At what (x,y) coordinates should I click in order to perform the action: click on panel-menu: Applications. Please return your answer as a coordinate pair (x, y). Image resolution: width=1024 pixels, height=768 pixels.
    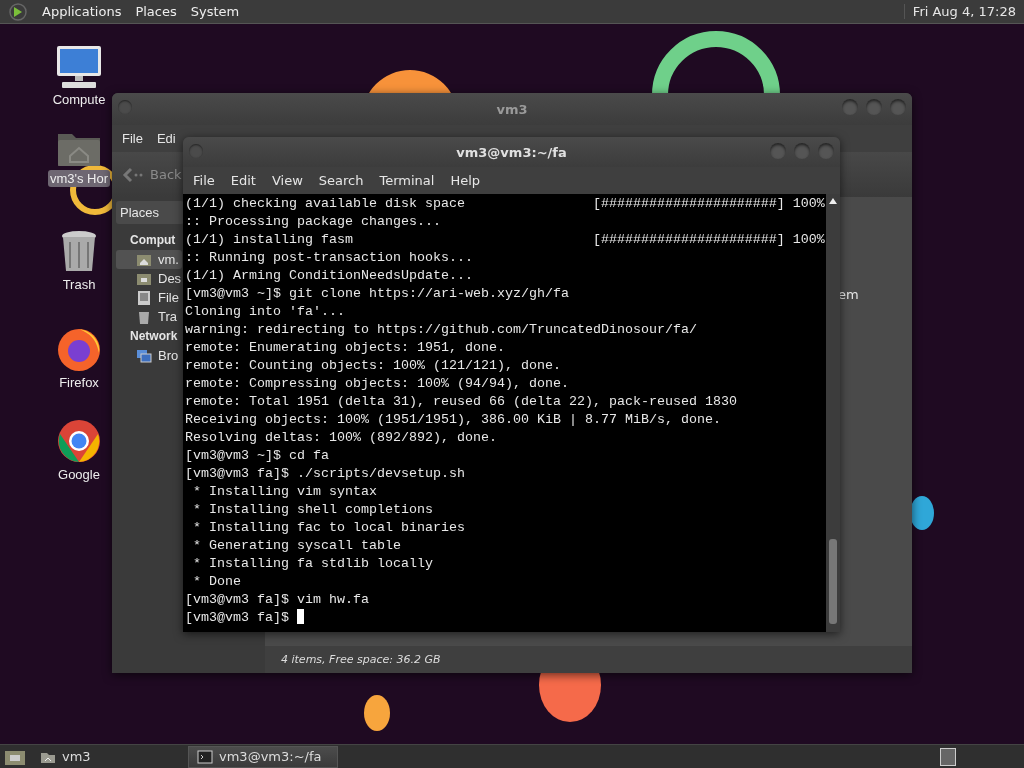
    Looking at the image, I should click on (82, 11).